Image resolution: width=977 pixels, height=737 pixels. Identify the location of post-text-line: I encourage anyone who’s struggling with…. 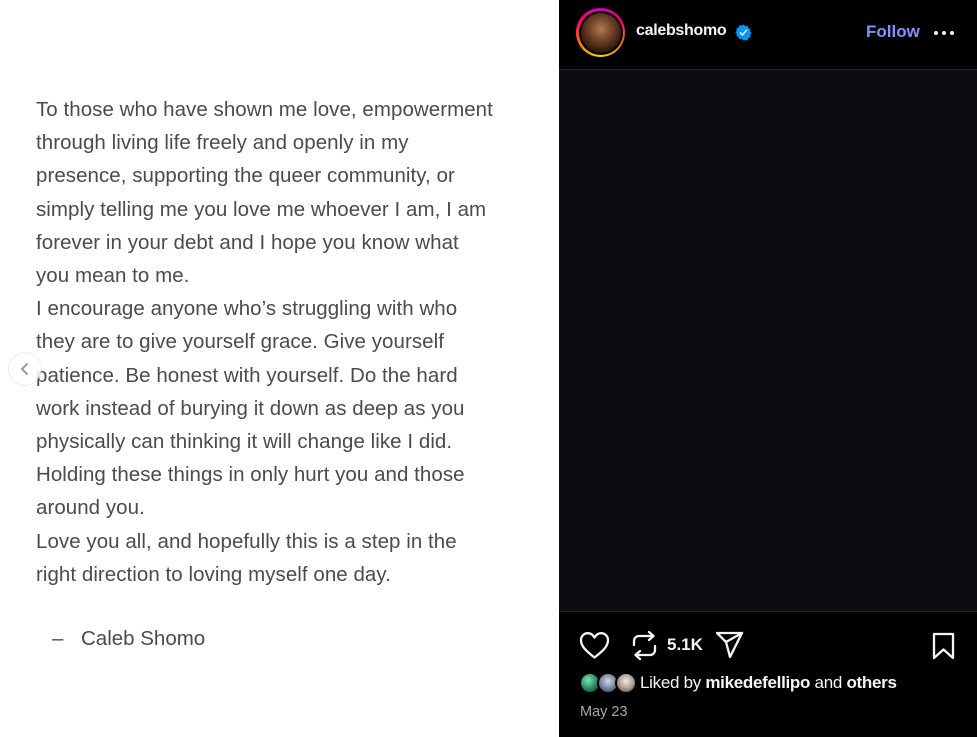
(247, 309).